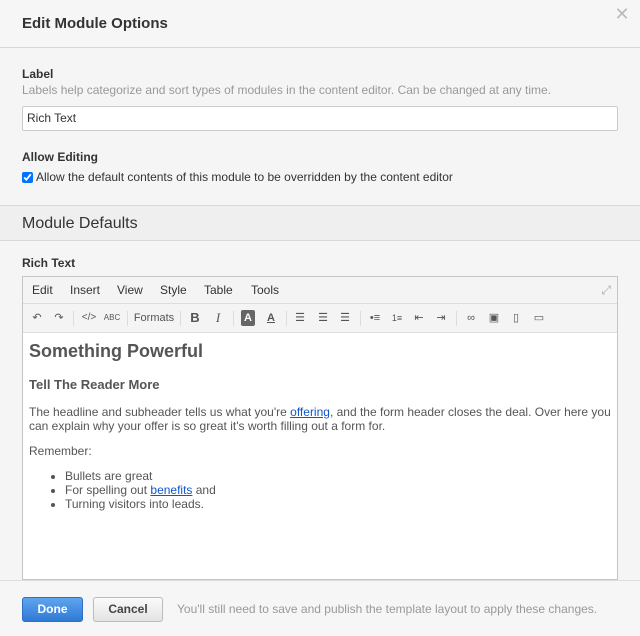  What do you see at coordinates (195, 318) in the screenshot?
I see `bold-button: B` at bounding box center [195, 318].